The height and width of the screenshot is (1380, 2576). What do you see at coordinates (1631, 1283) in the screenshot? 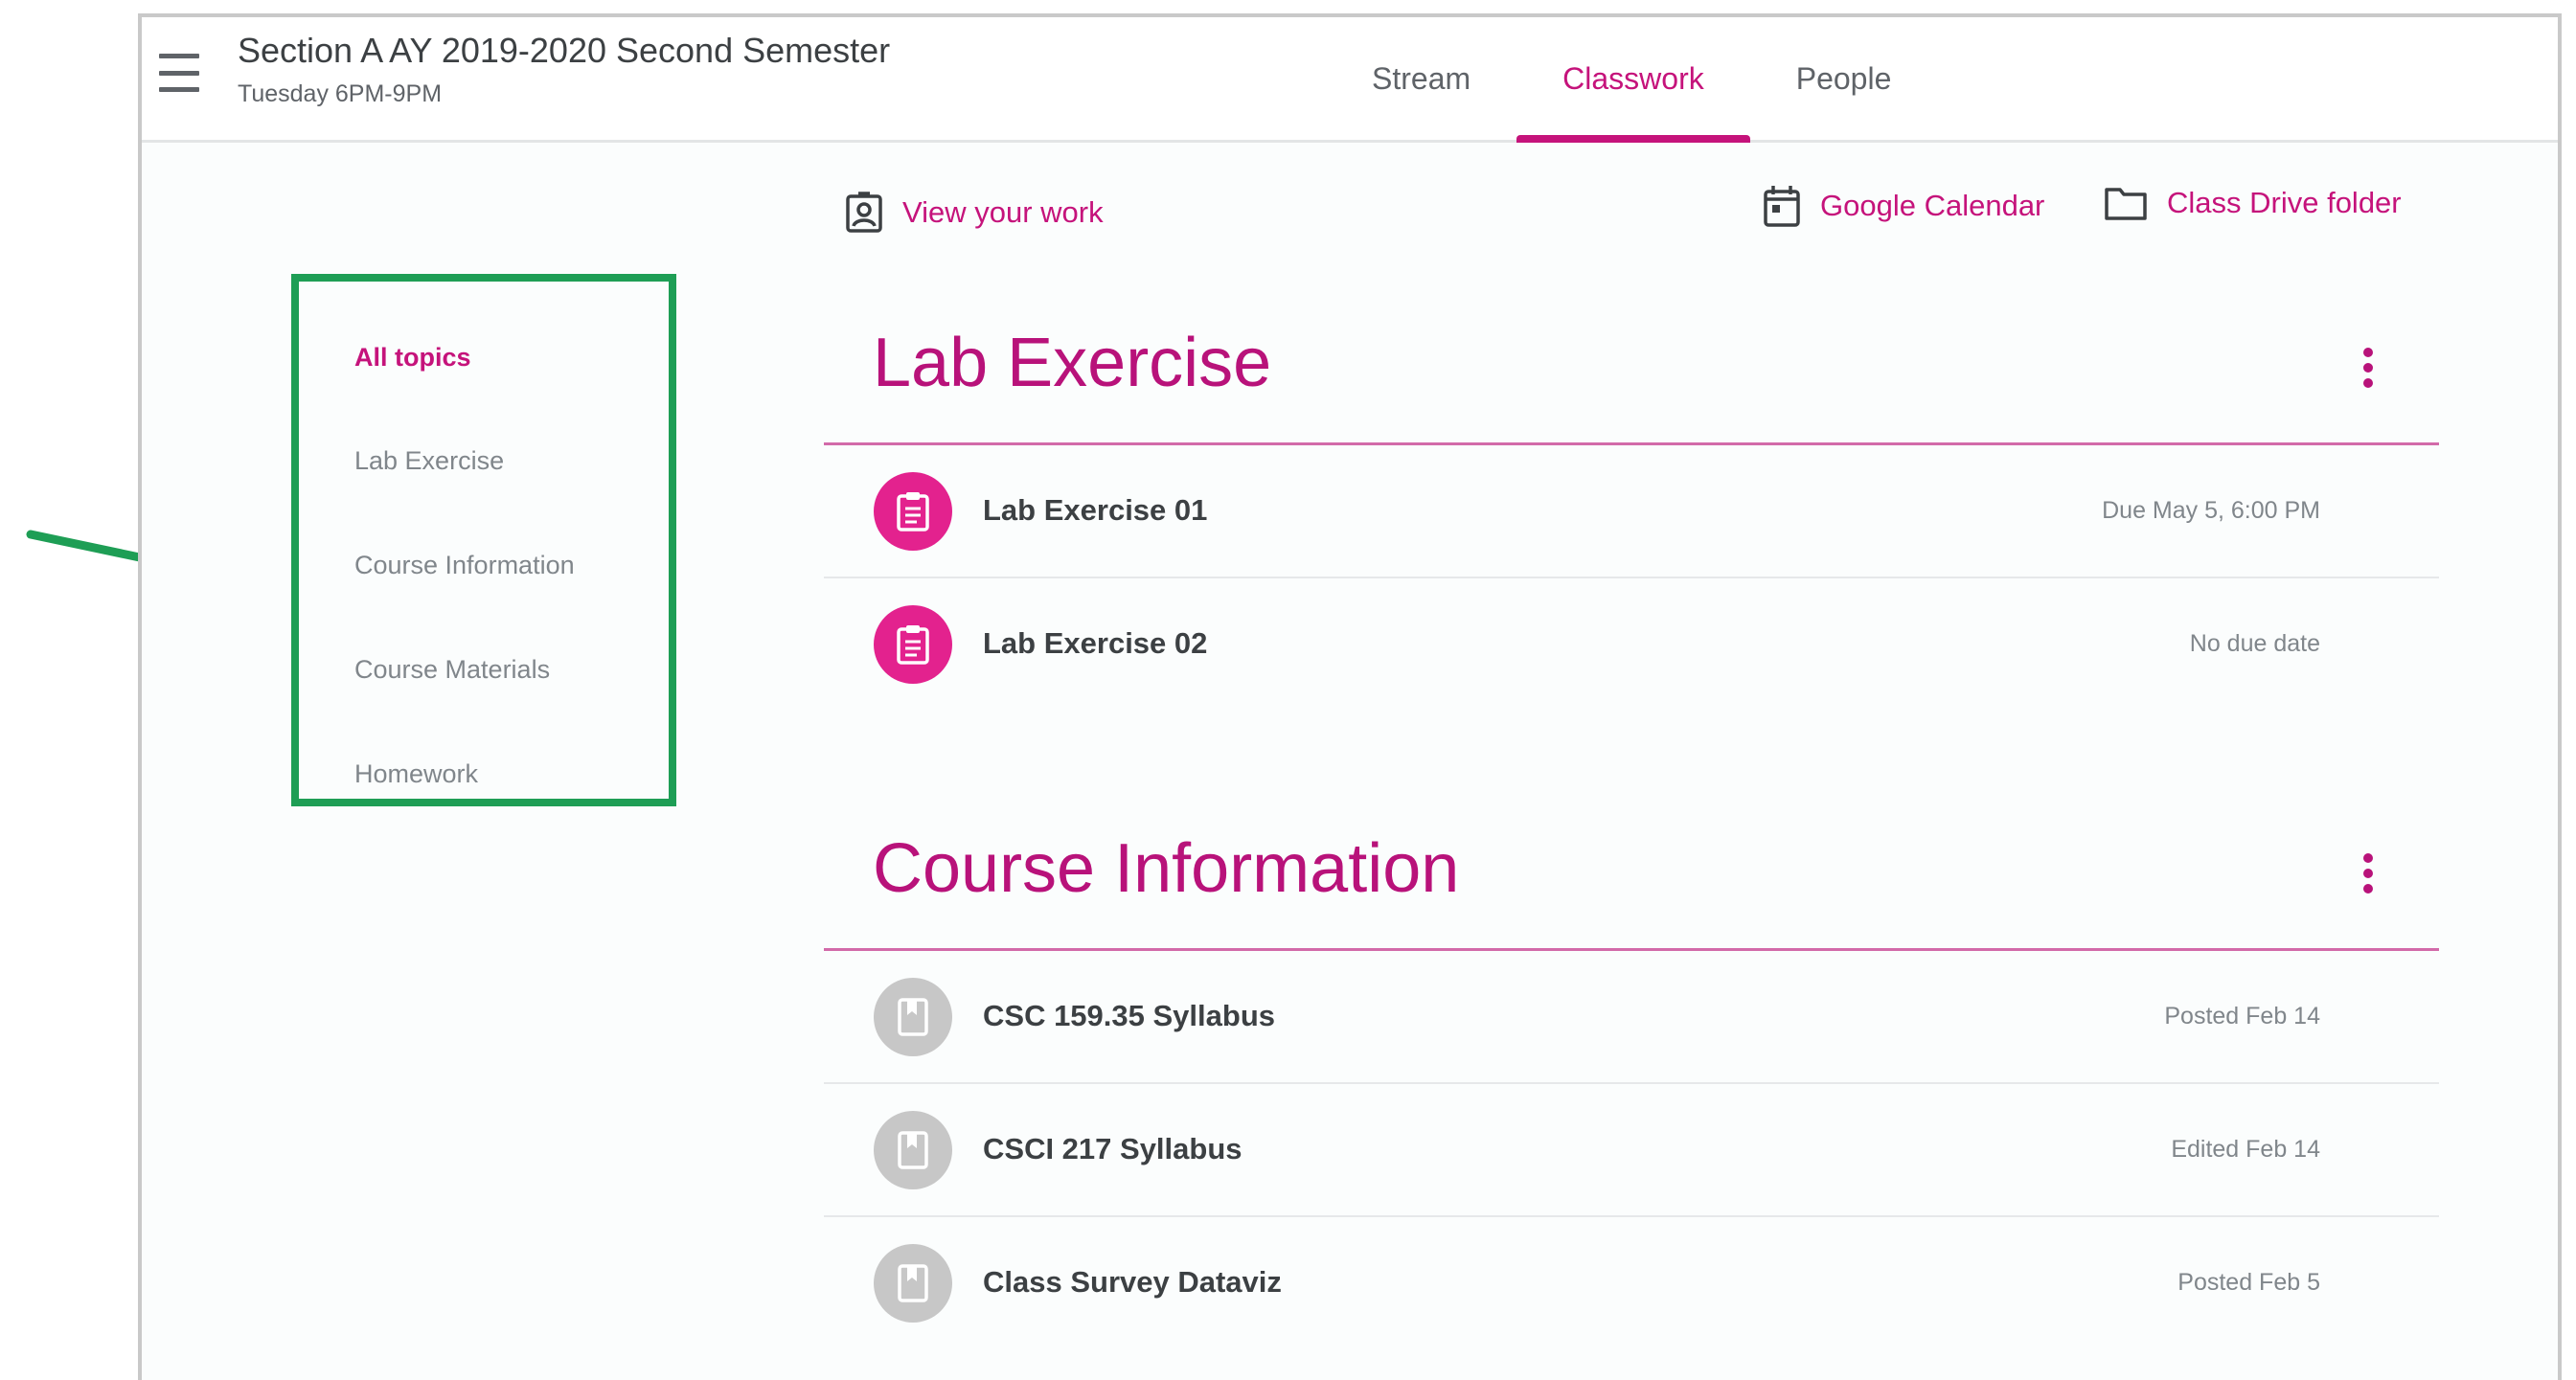
I see `classwork-item-class-survey-dataviz: Class Survey Dataviz Posted Feb 5` at bounding box center [1631, 1283].